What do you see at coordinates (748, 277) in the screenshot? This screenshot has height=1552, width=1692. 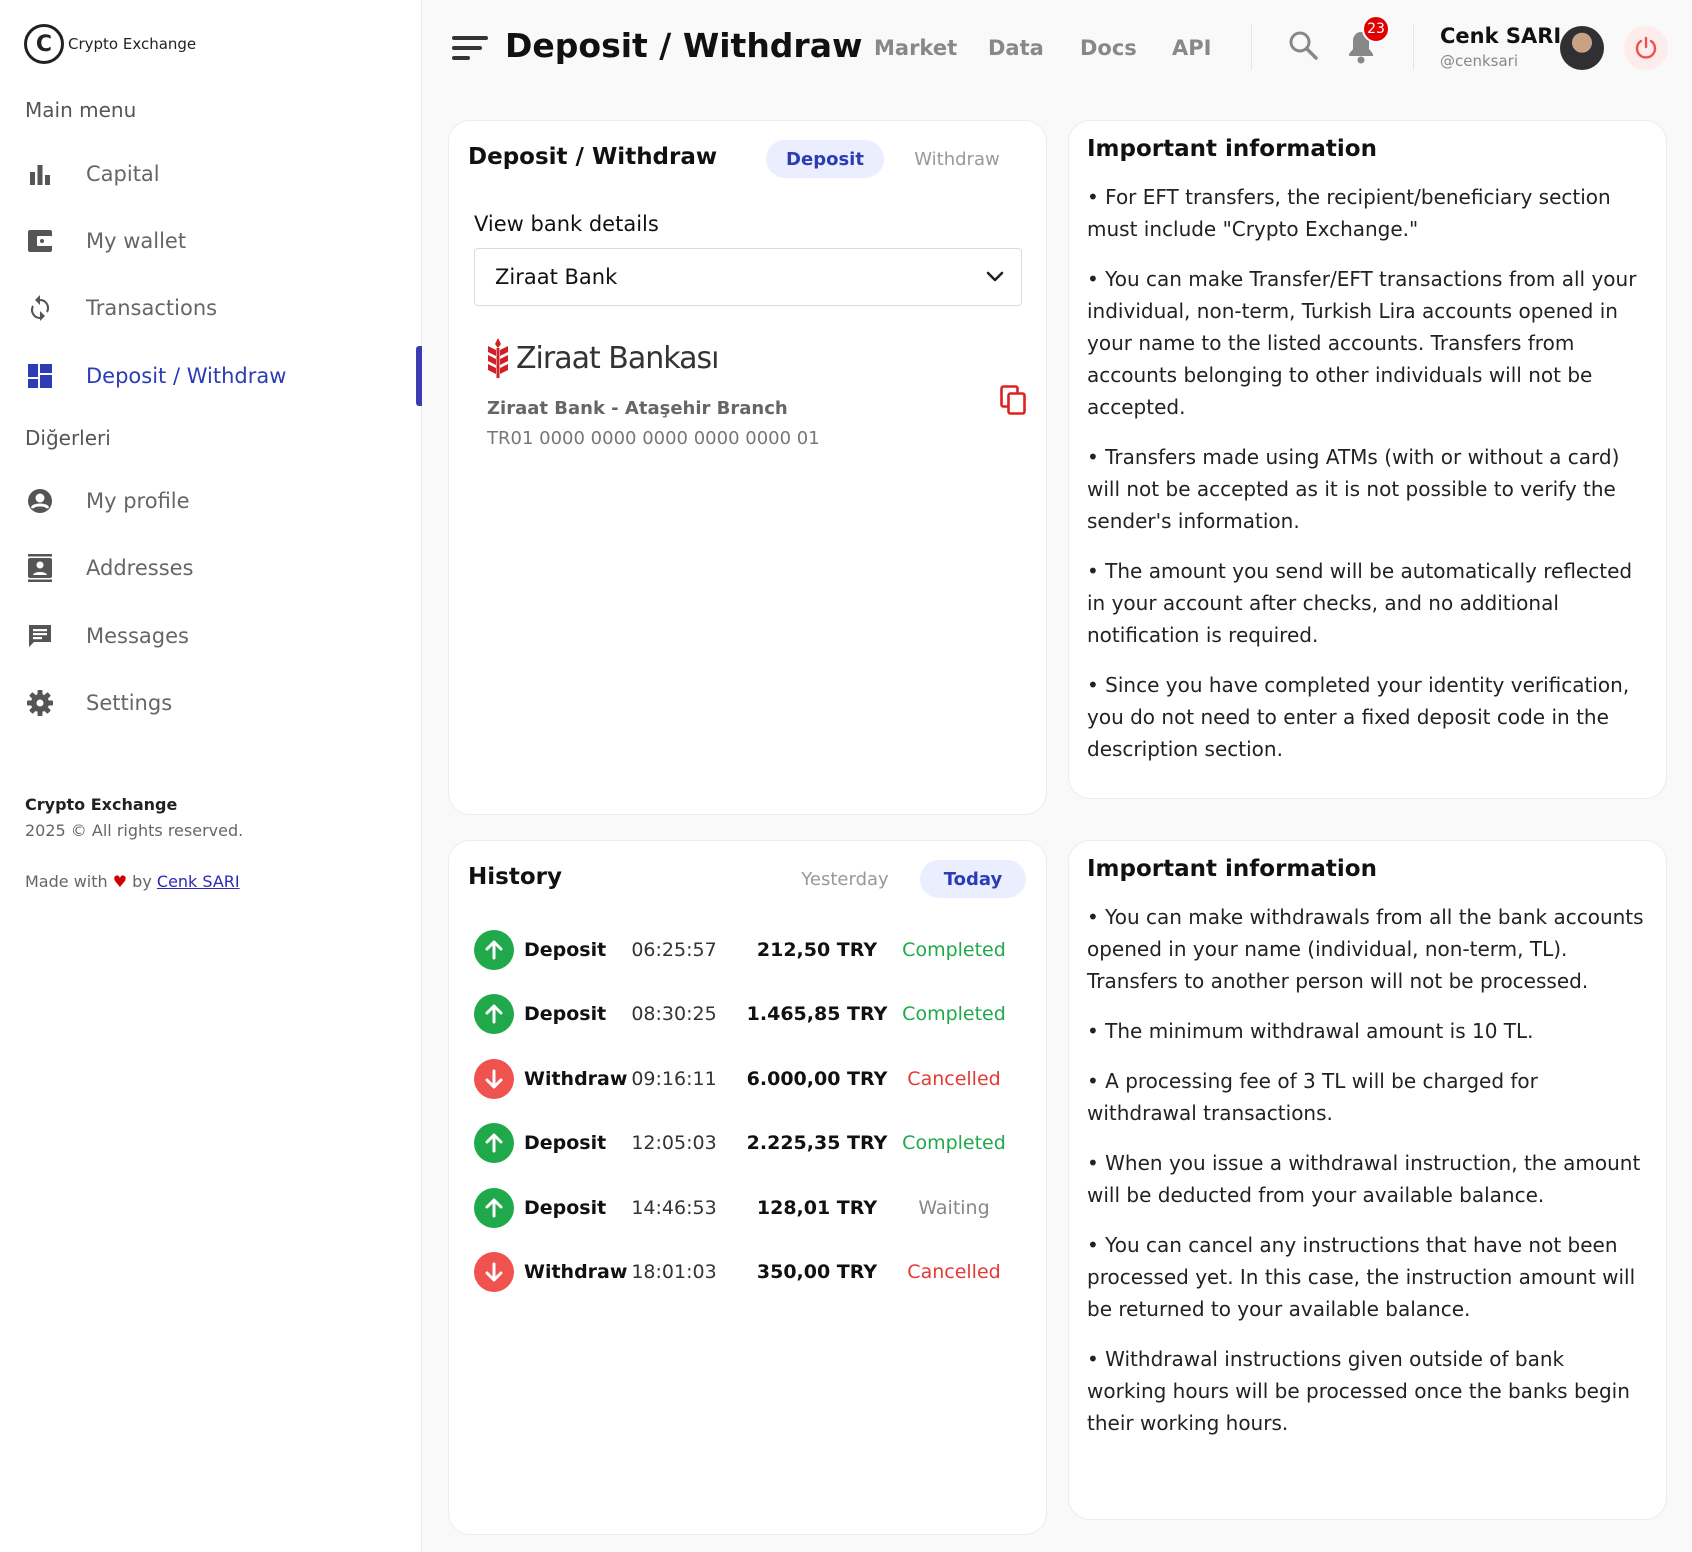 I see `bank-select: Ziraat Bank` at bounding box center [748, 277].